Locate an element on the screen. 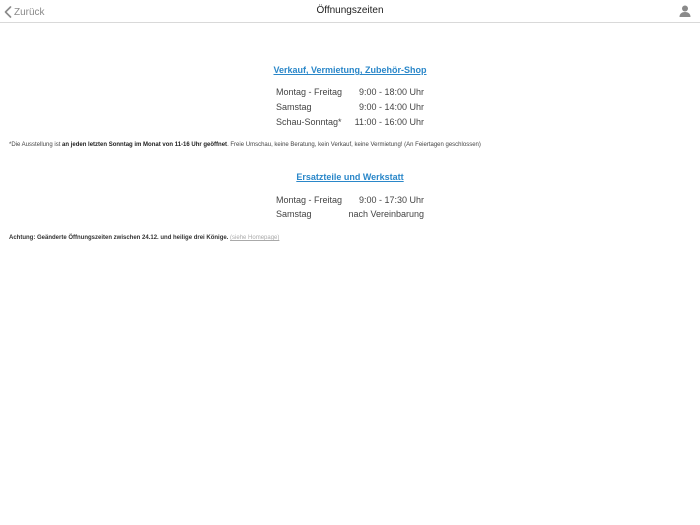 The image size is (700, 525). page-title: Öffnungszeiten is located at coordinates (350, 10).